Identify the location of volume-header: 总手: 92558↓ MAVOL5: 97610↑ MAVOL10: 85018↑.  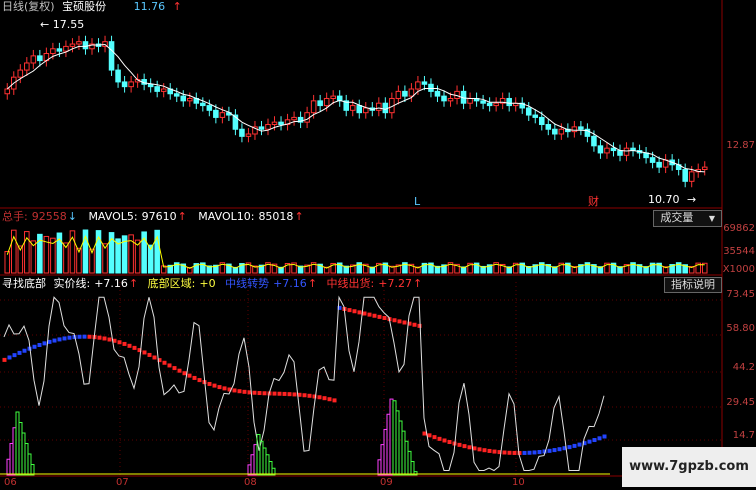
(155, 217).